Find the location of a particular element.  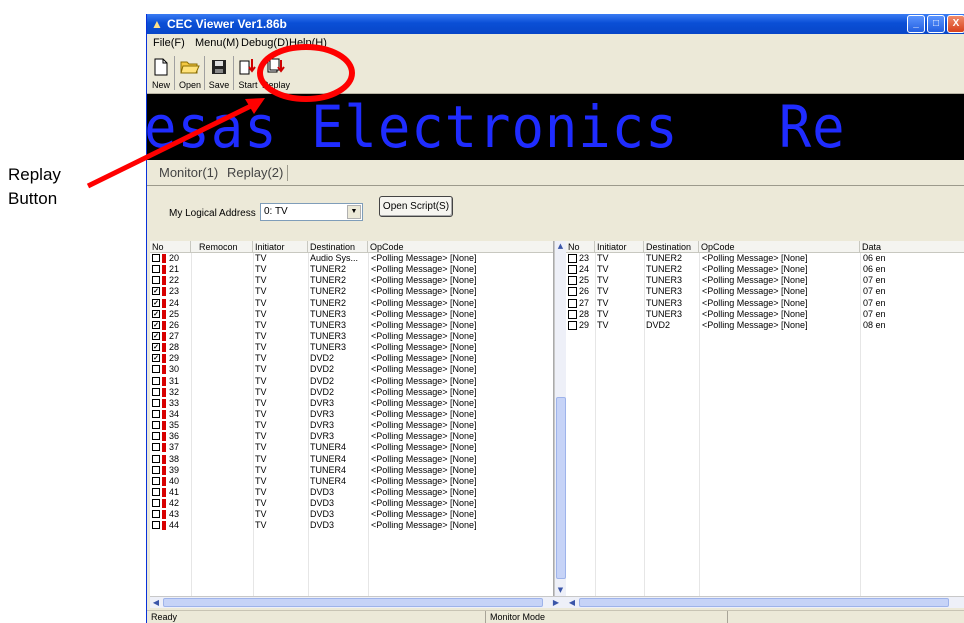

table-row: 31 TV DVD2 <Polling Message> [None] is located at coordinates (351, 381).